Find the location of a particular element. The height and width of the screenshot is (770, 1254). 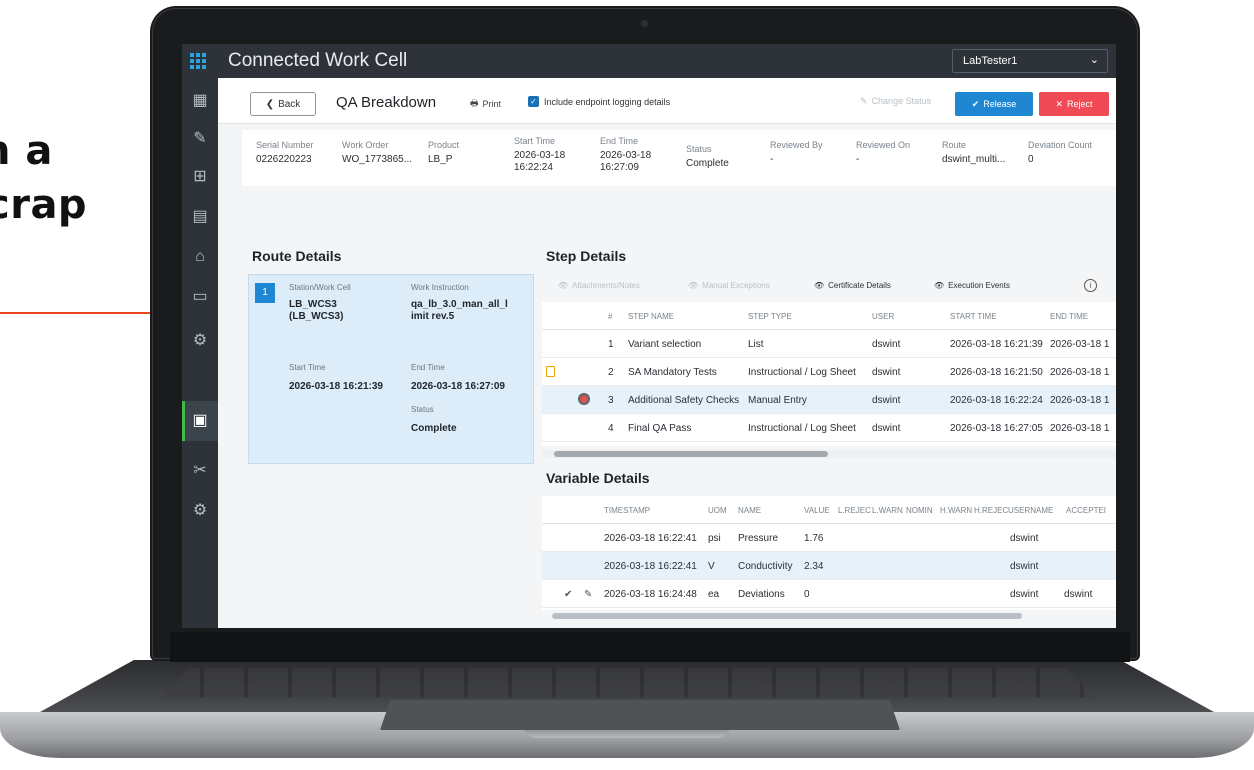

include-logging-checkbox: ✓ is located at coordinates (533, 101).